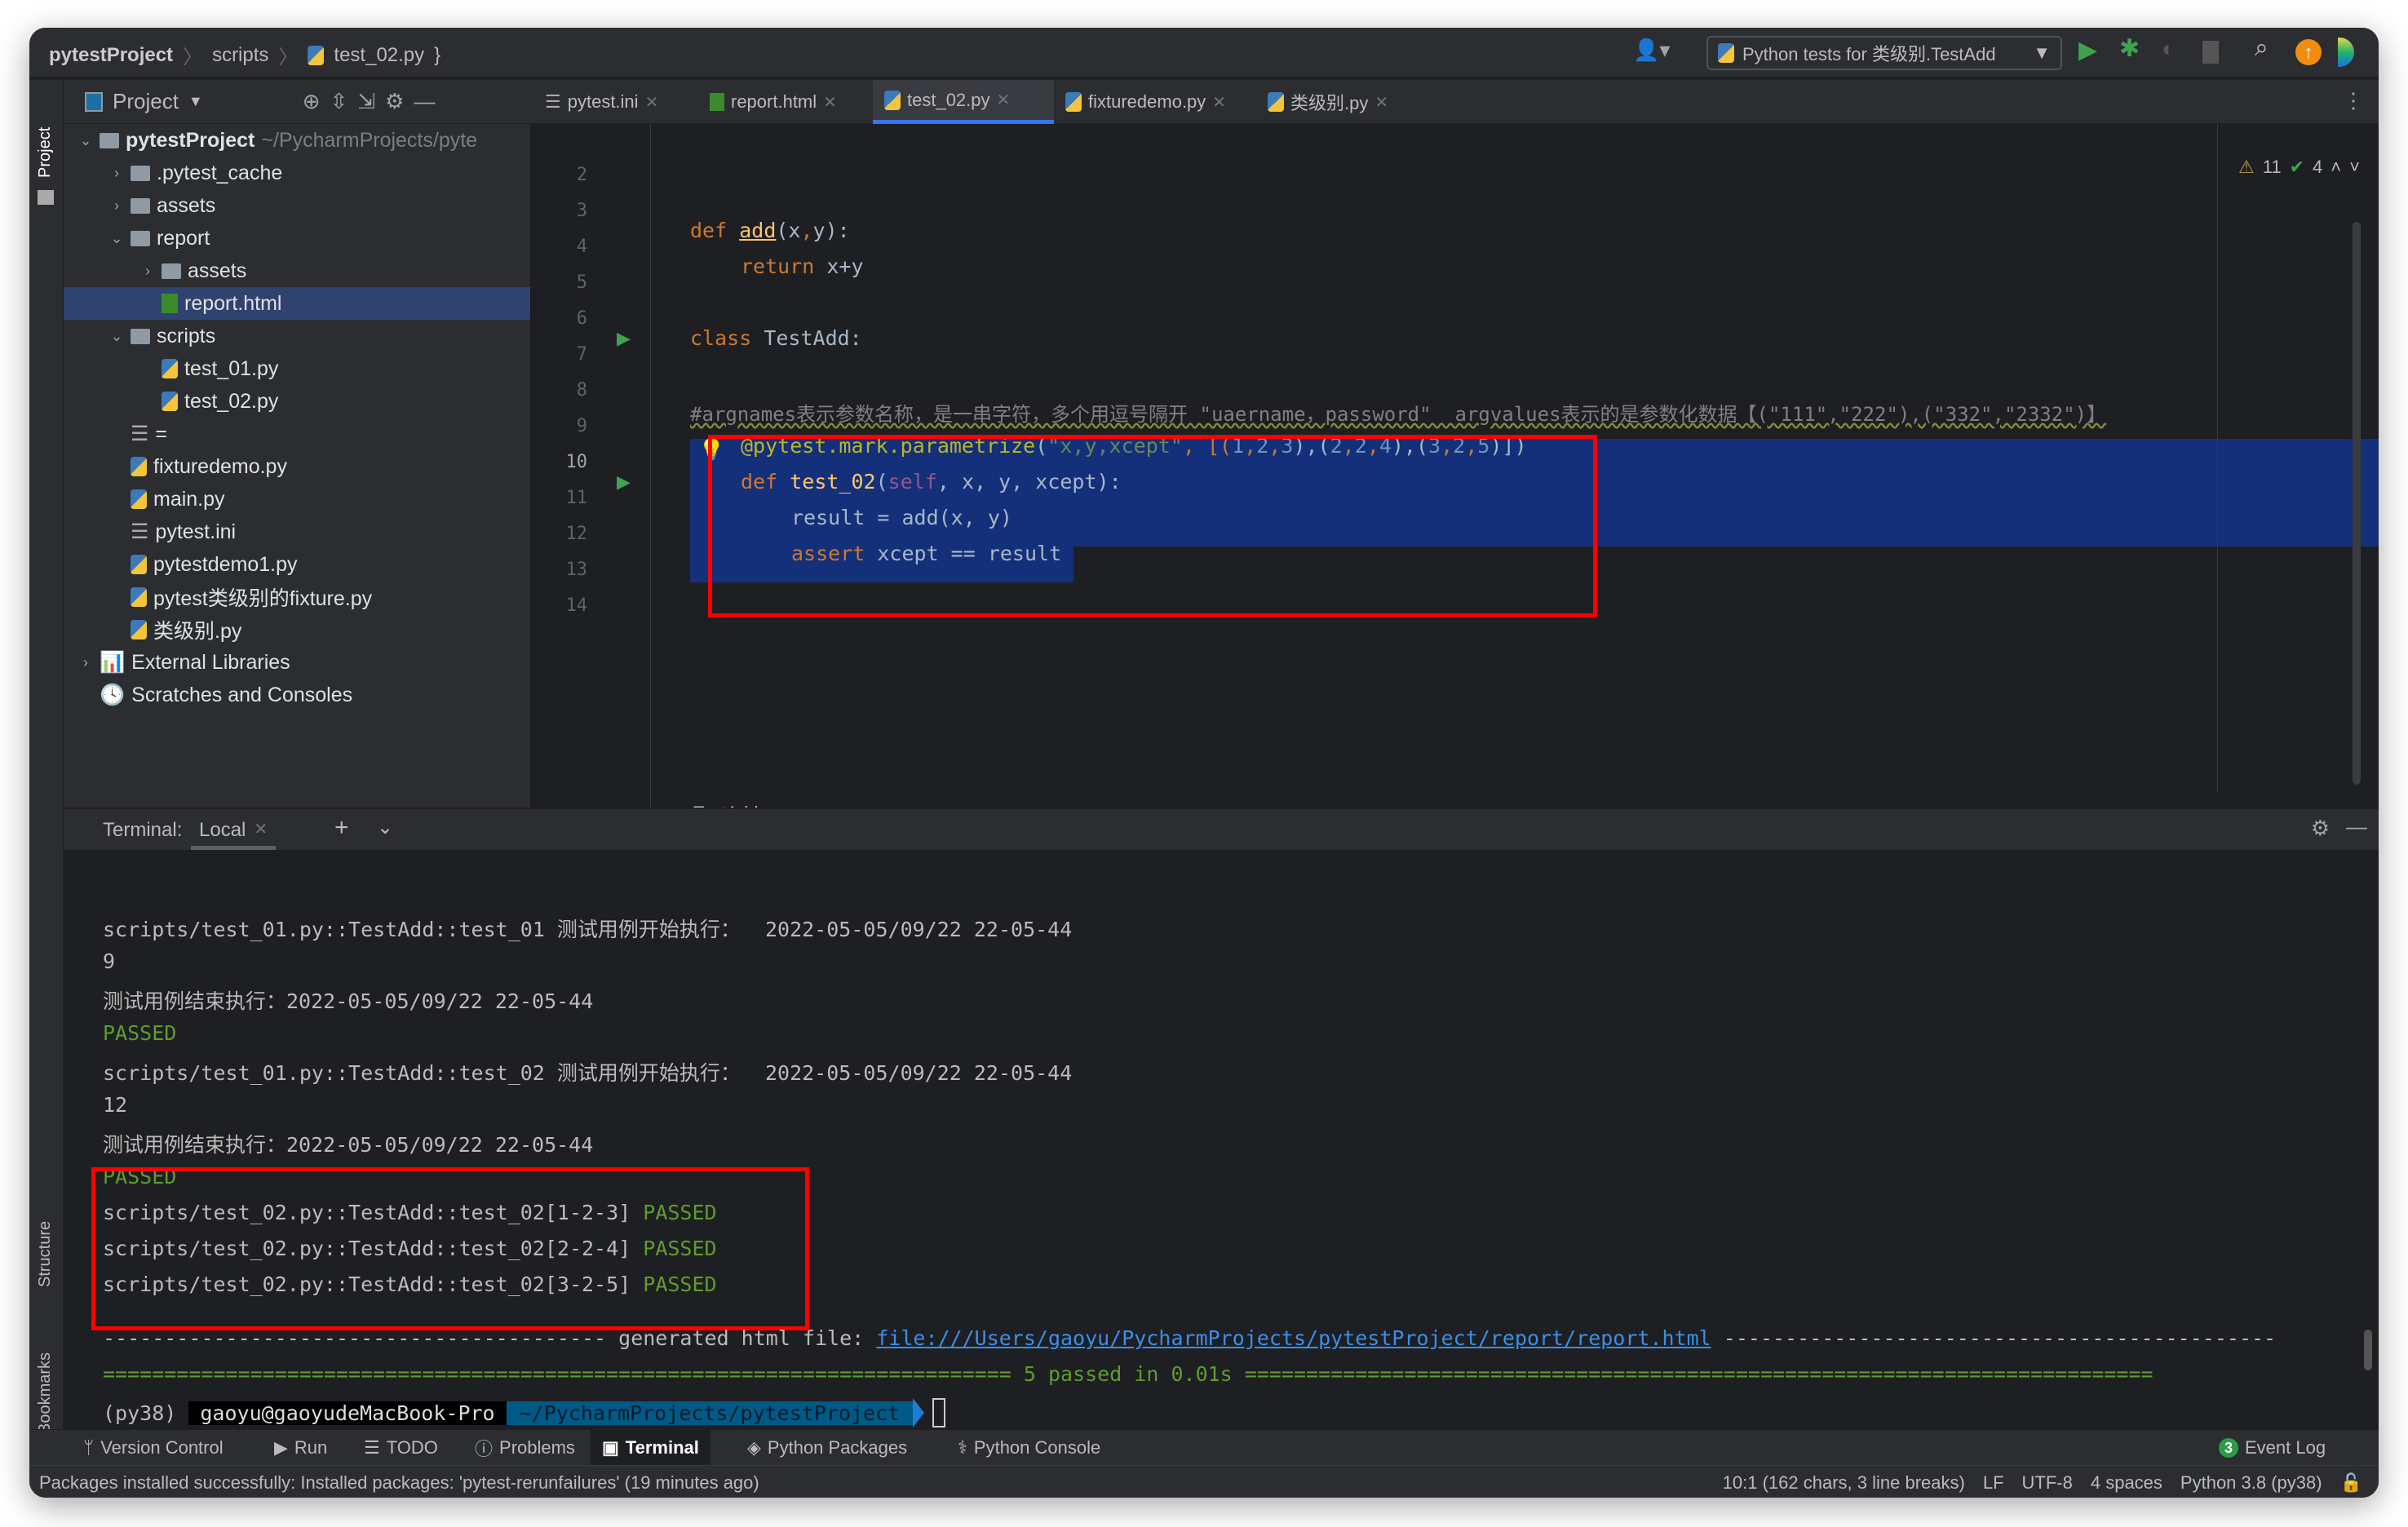  What do you see at coordinates (312, 101) in the screenshot?
I see `locate-icon: ⊕` at bounding box center [312, 101].